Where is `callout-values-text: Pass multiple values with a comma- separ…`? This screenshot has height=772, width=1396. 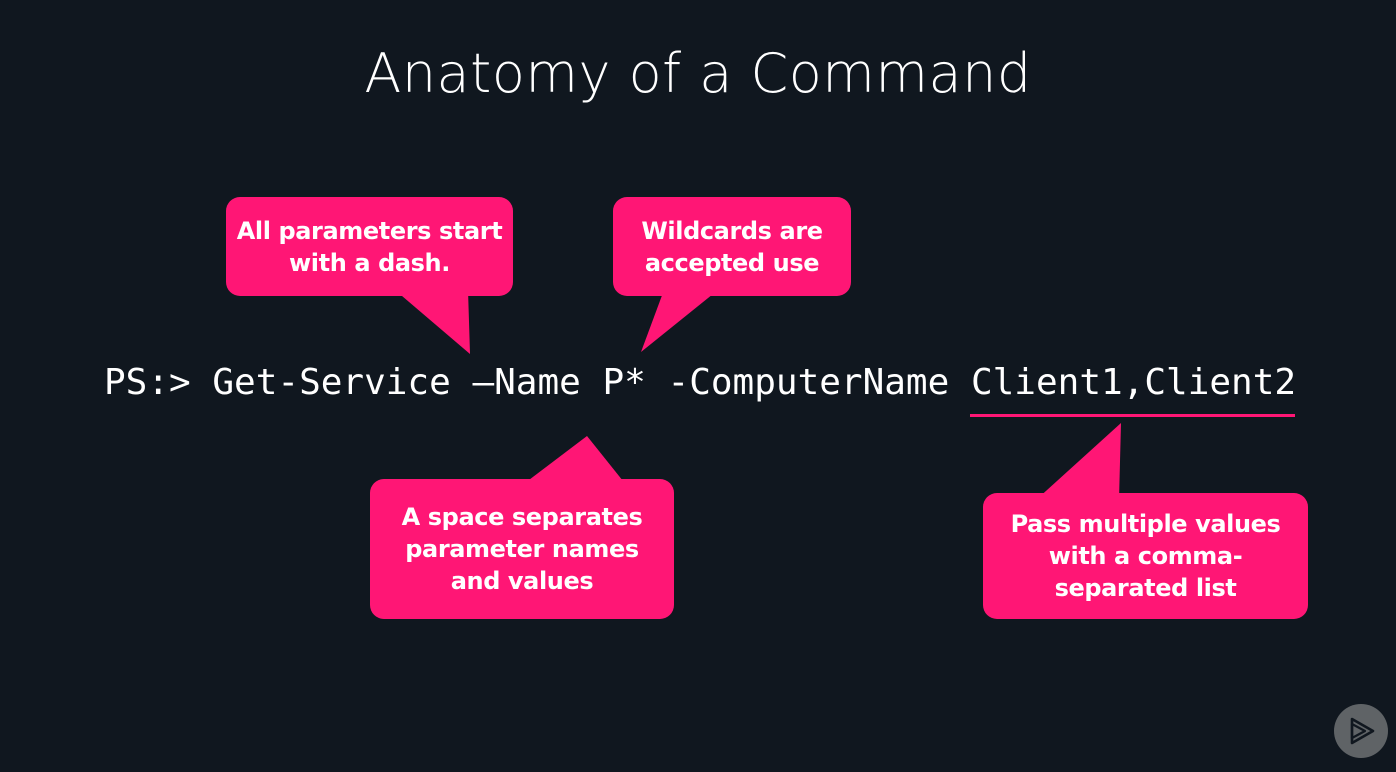
callout-values-text: Pass multiple values with a comma- separ… is located at coordinates (1145, 556).